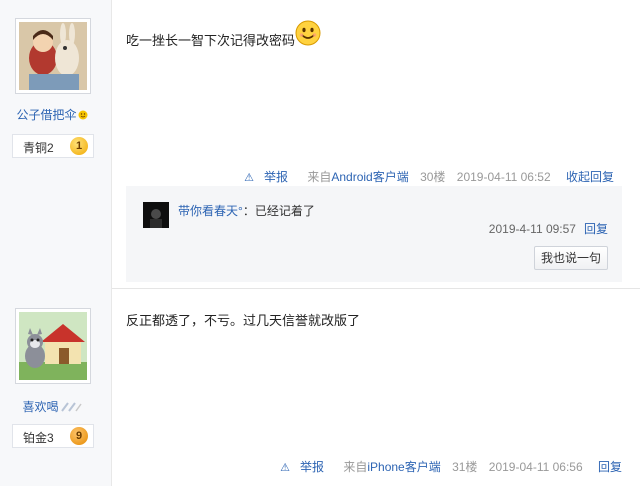  I want to click on post-author-sidebar: 公子借把伞 青铜2 1, so click(56, 144).